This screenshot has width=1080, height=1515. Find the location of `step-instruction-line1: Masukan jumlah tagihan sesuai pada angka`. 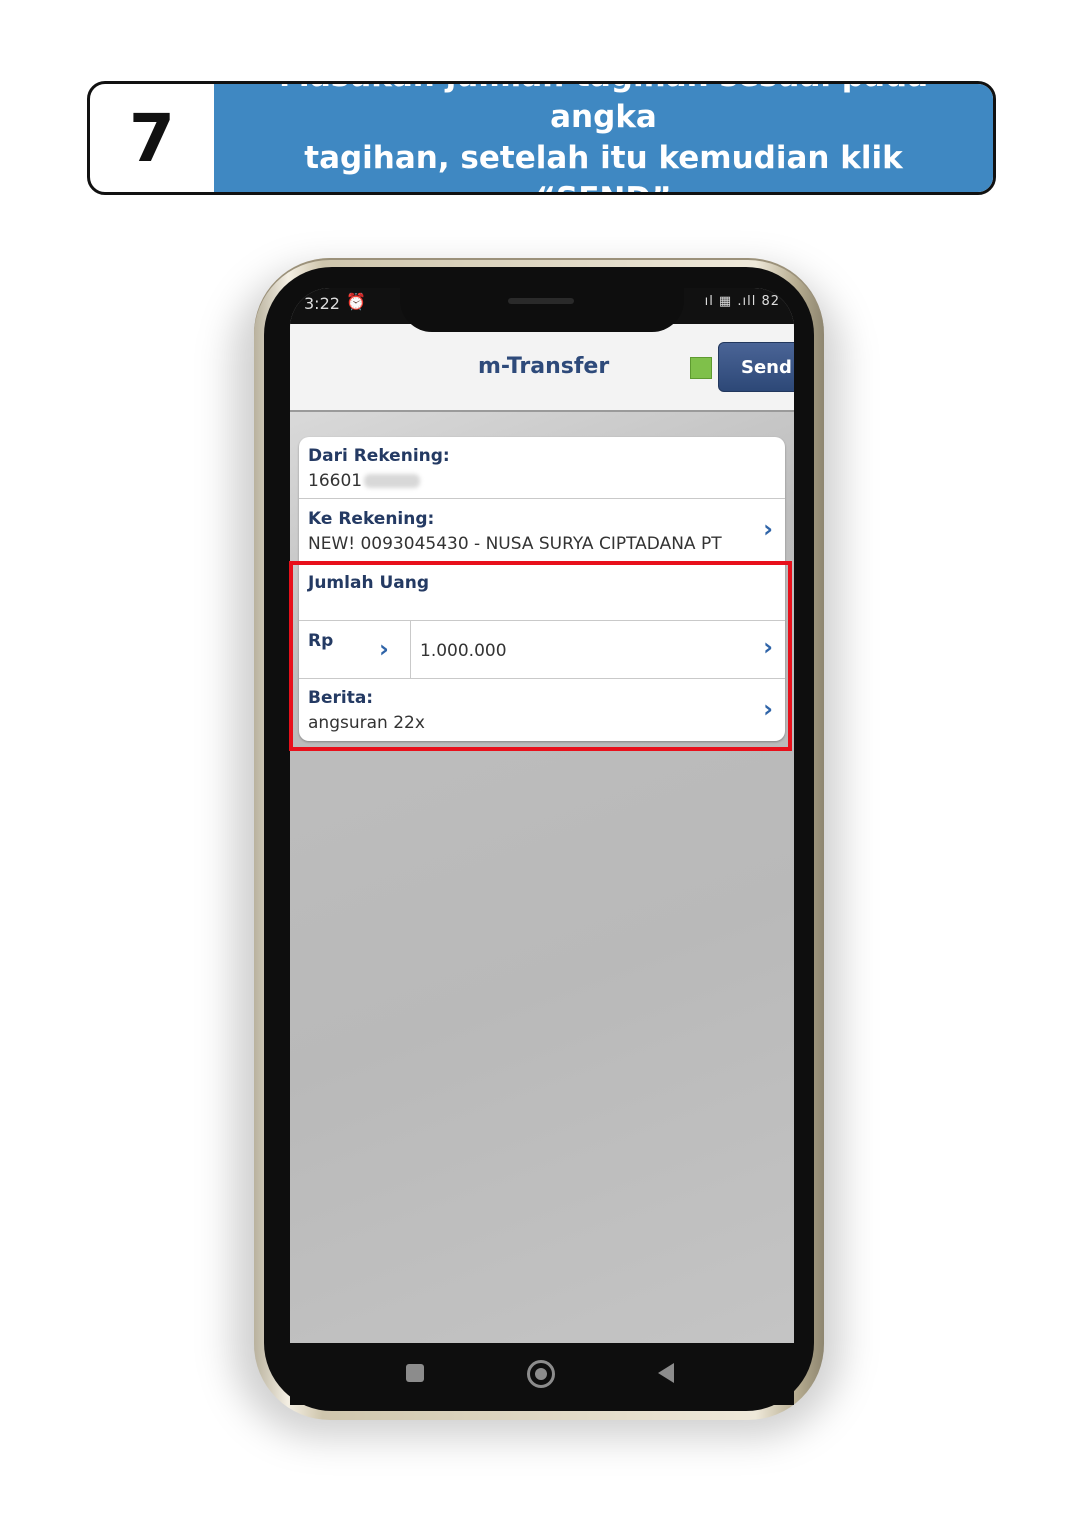

step-instruction-line1: Masukan jumlah tagihan sesuai pada angka is located at coordinates (603, 109).